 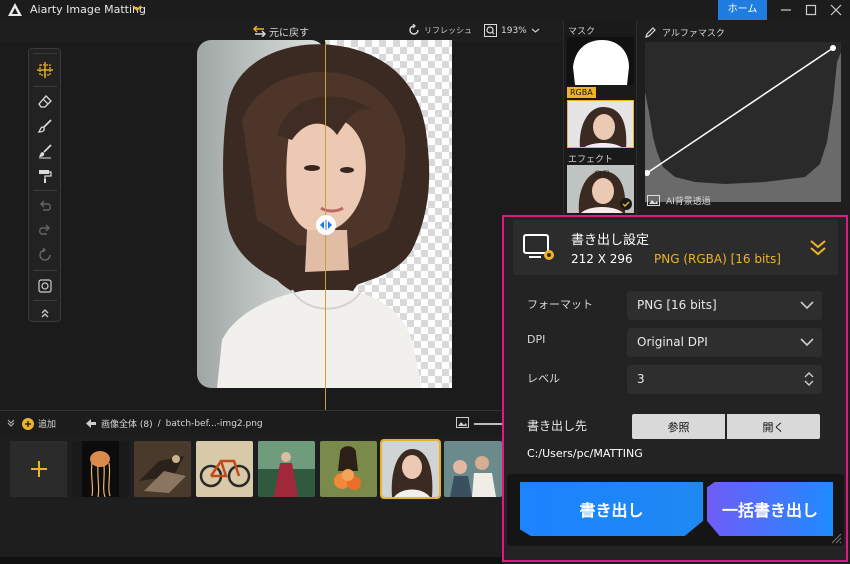 What do you see at coordinates (770, 509) in the screenshot?
I see `batch-export-button: 一括書き出し` at bounding box center [770, 509].